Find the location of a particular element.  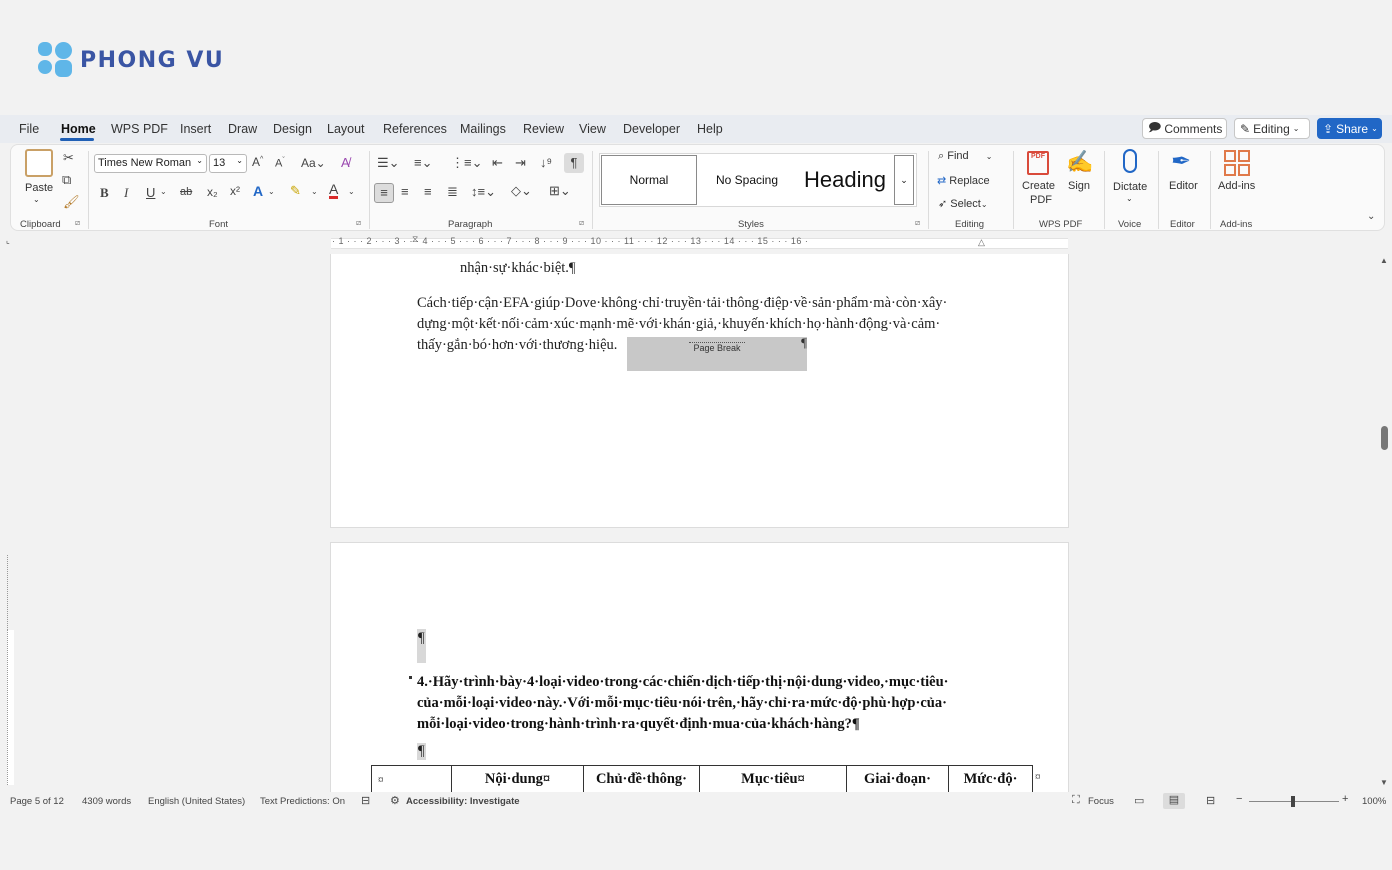

dictate-button: Dictate is located at coordinates (1130, 187).